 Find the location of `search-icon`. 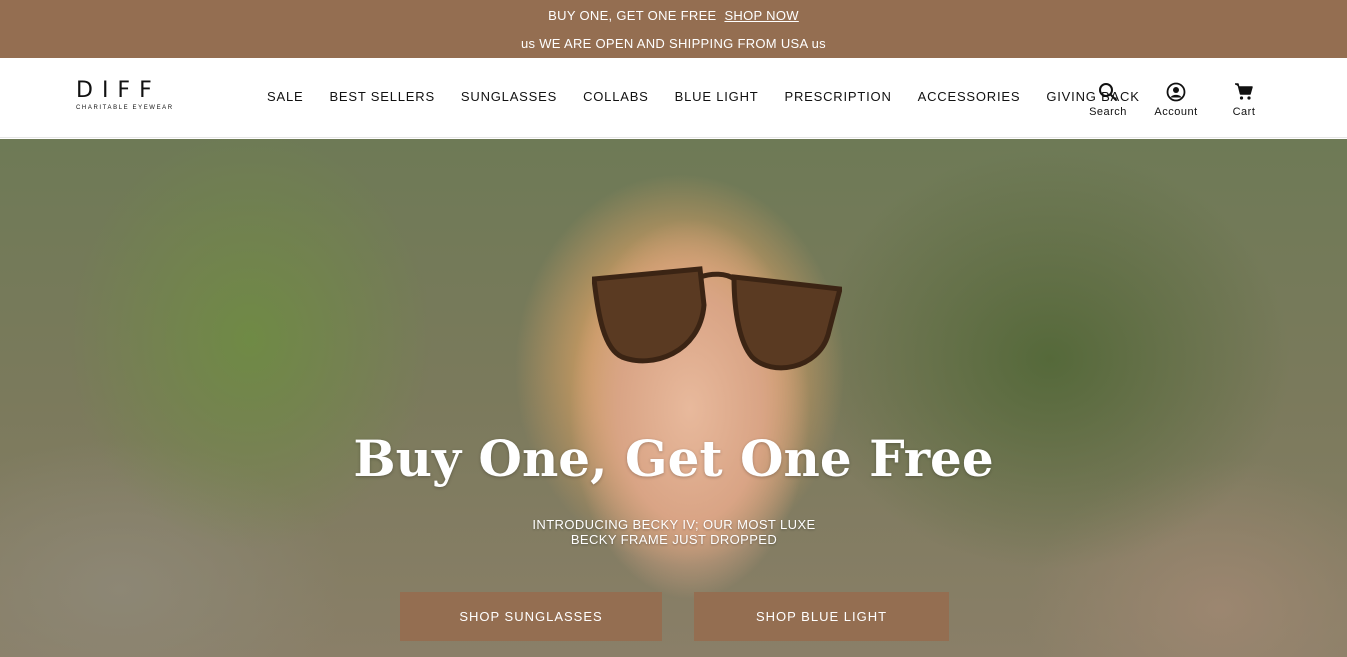

search-icon is located at coordinates (1108, 92).